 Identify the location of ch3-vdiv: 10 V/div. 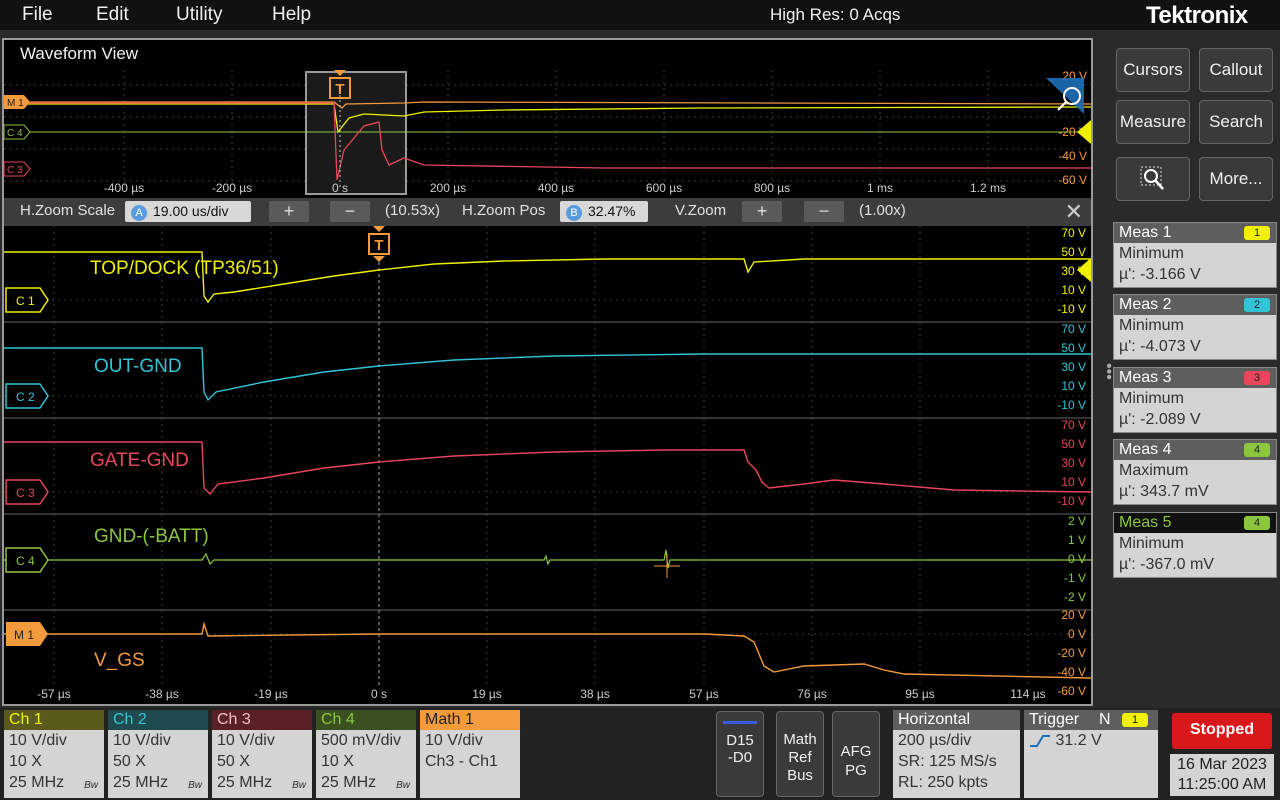
(246, 740).